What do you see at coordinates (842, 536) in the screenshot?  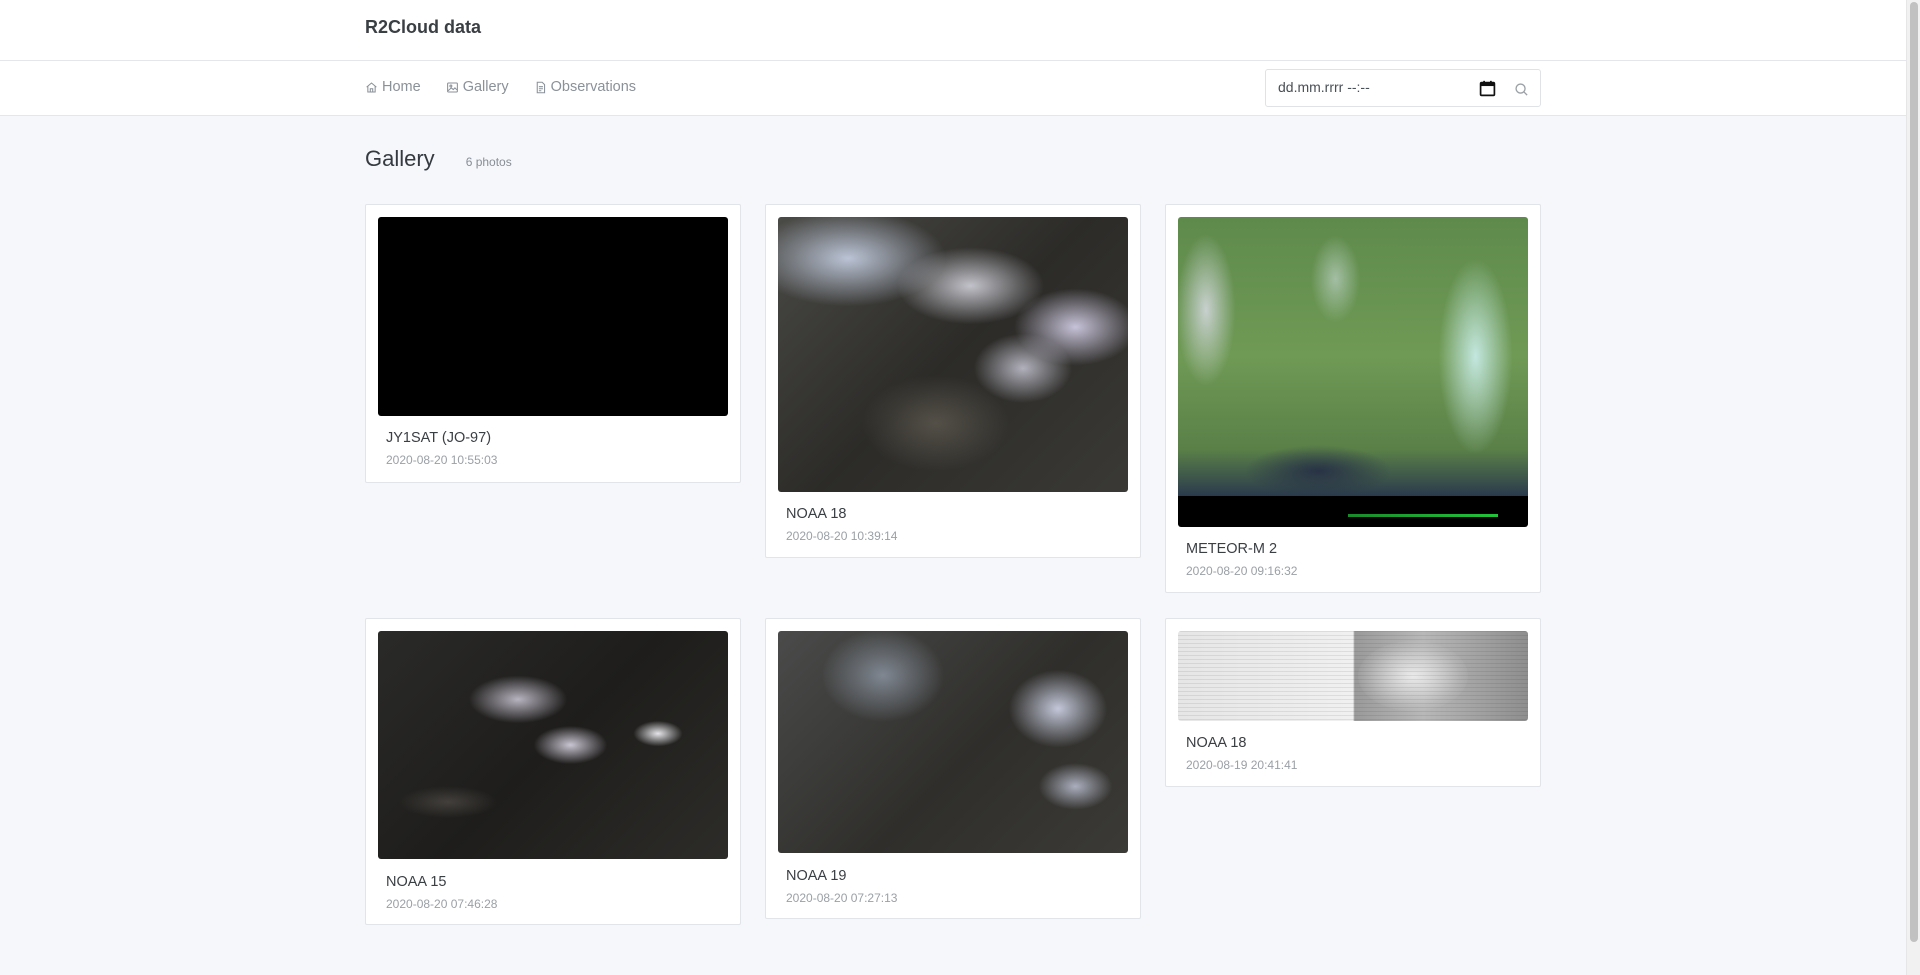 I see `photo-timestamp: 2020-08-20 10:39:14` at bounding box center [842, 536].